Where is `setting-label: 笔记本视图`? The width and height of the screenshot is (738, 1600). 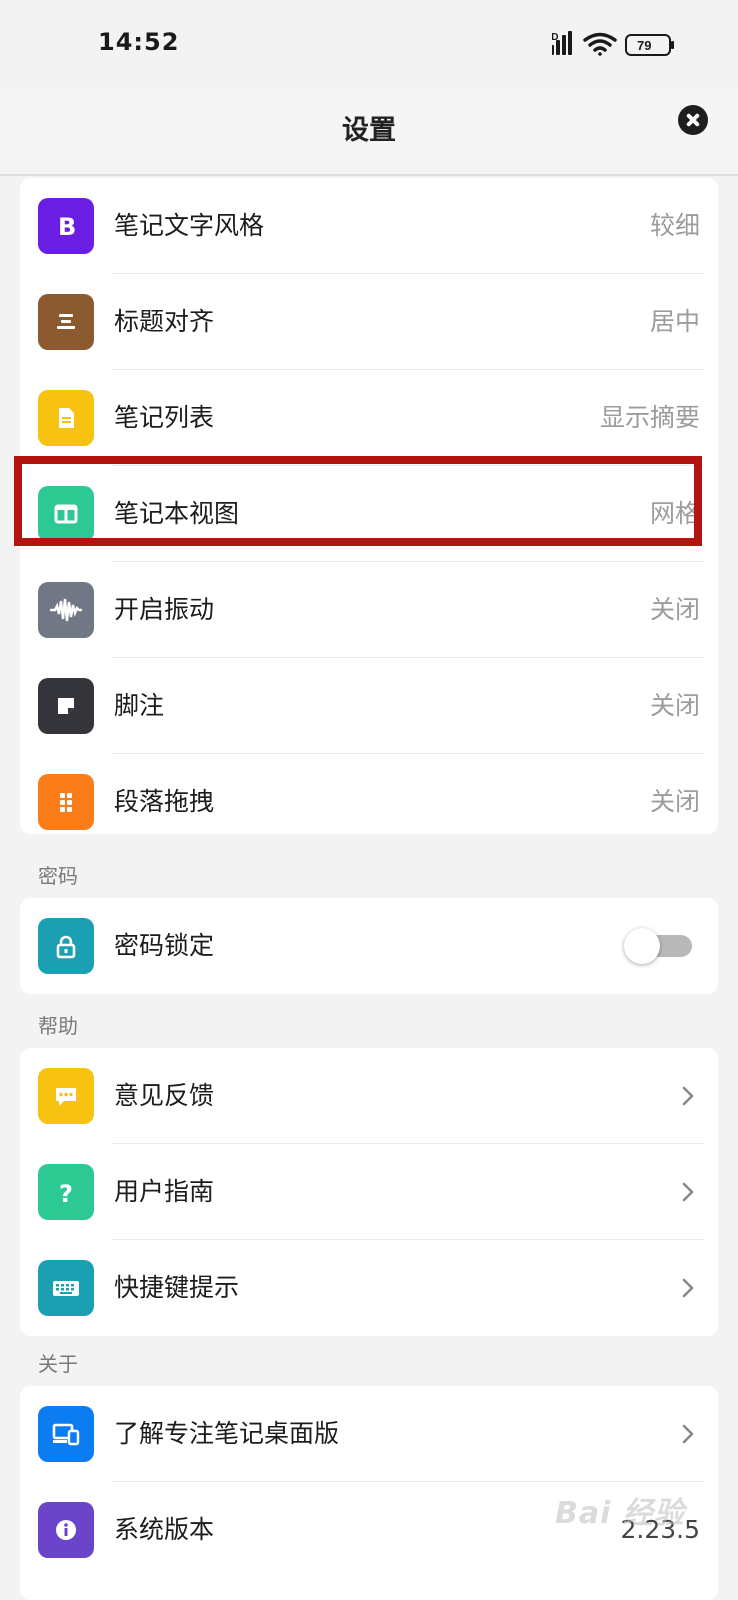 setting-label: 笔记本视图 is located at coordinates (177, 513).